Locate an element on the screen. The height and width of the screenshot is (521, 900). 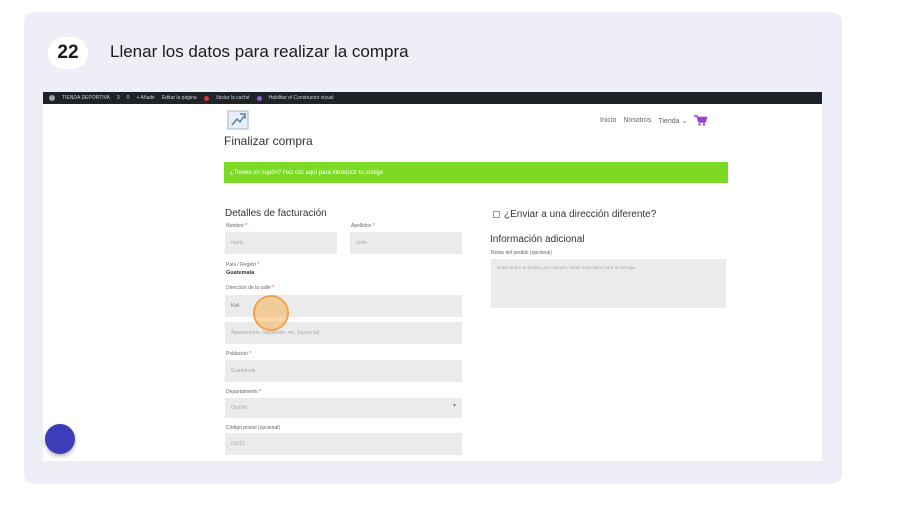
admin-bar-comments: 0 is located at coordinates (128, 98).